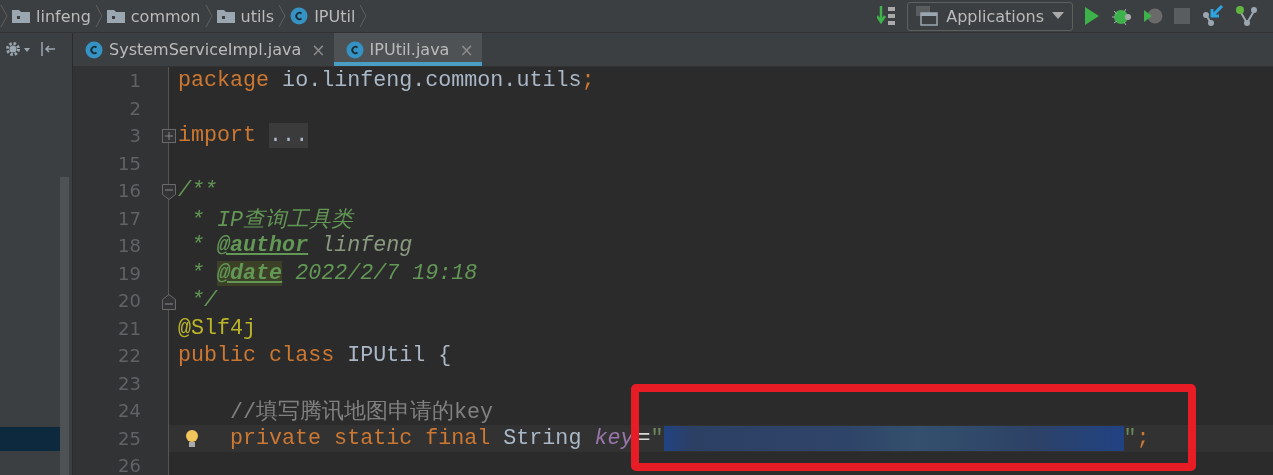 Image resolution: width=1273 pixels, height=475 pixels. What do you see at coordinates (644, 438) in the screenshot?
I see `code-token: =` at bounding box center [644, 438].